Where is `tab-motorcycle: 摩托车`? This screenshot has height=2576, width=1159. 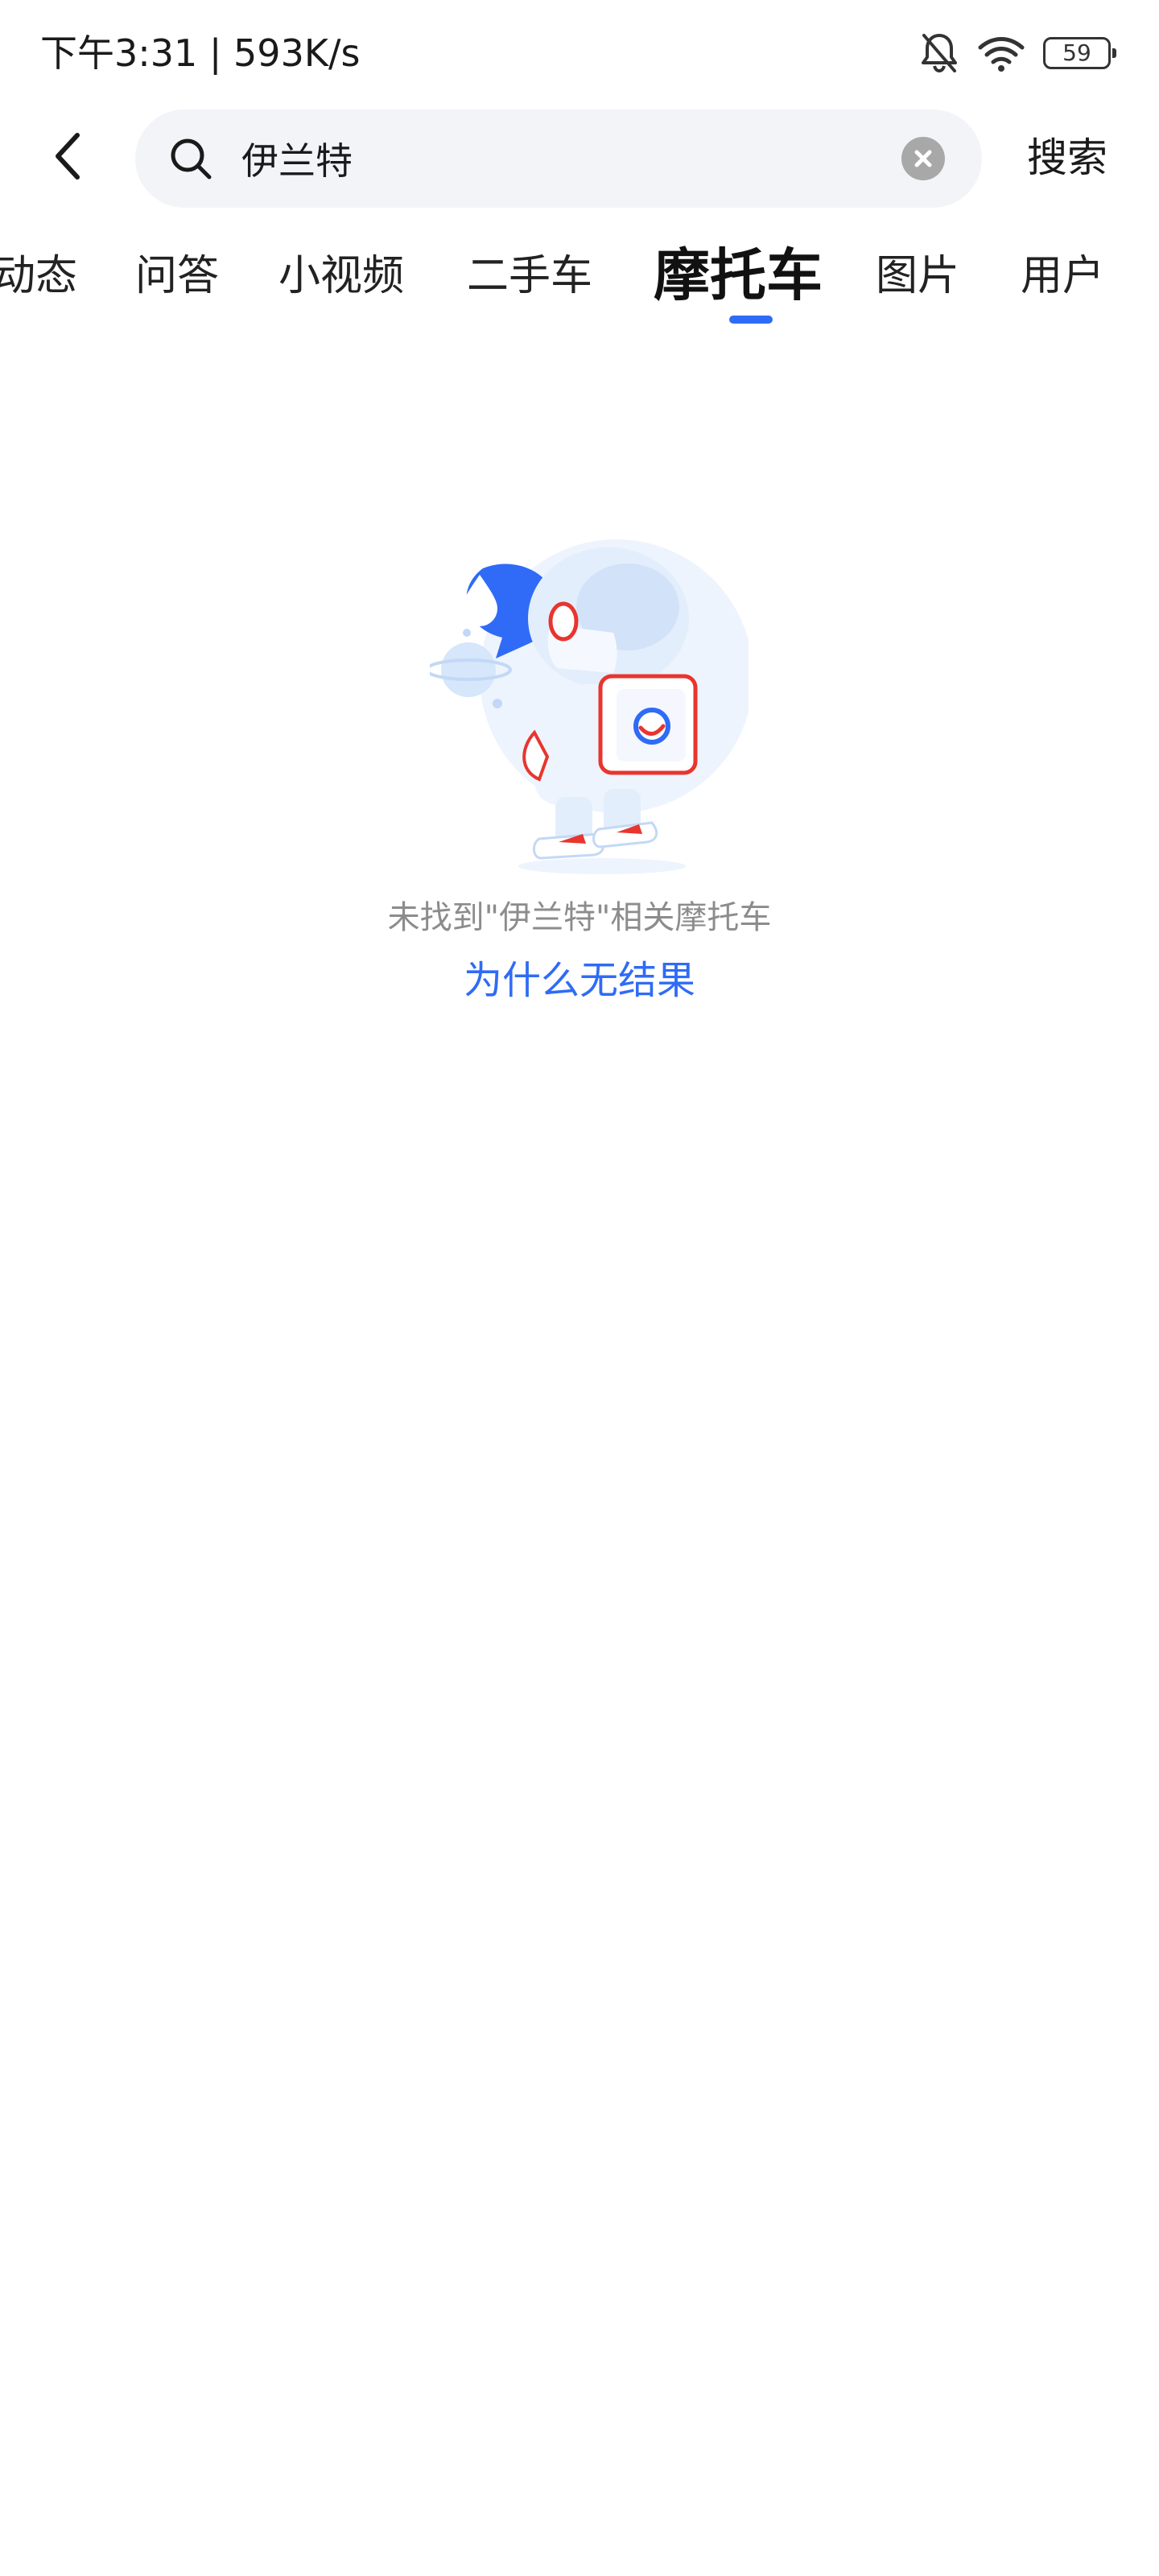
tab-motorcycle: 摩托车 is located at coordinates (738, 275).